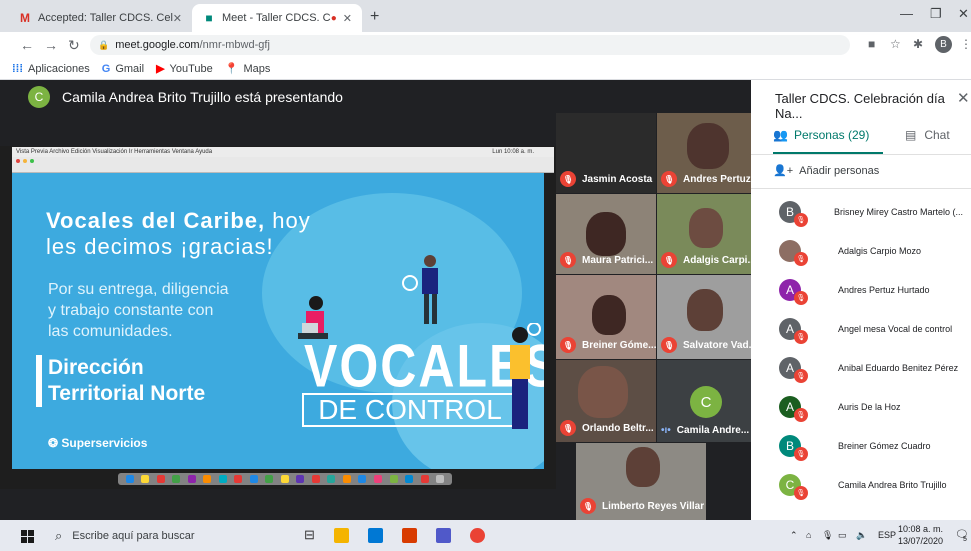  Describe the element at coordinates (861, 445) in the screenshot. I see `list-item: B 🎙 Breiner Gómez Cuadro` at that location.